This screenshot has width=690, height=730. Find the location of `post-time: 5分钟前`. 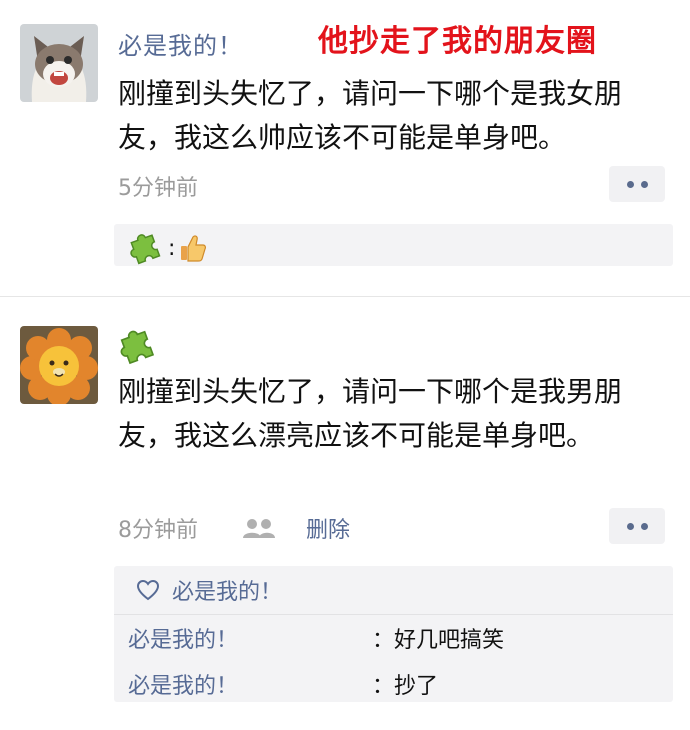

post-time: 5分钟前 is located at coordinates (158, 188).